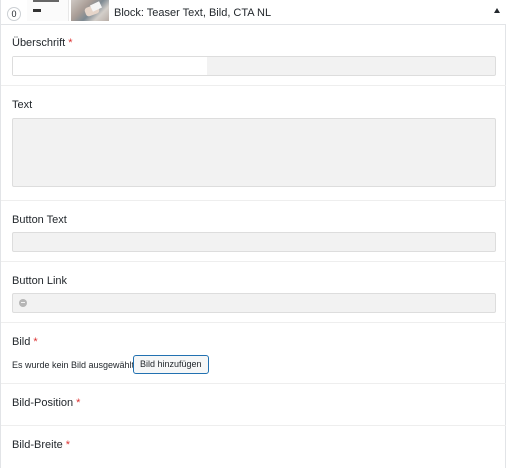  I want to click on no-image-note: Es wurde kein Bild ausgewählt, so click(73, 365).